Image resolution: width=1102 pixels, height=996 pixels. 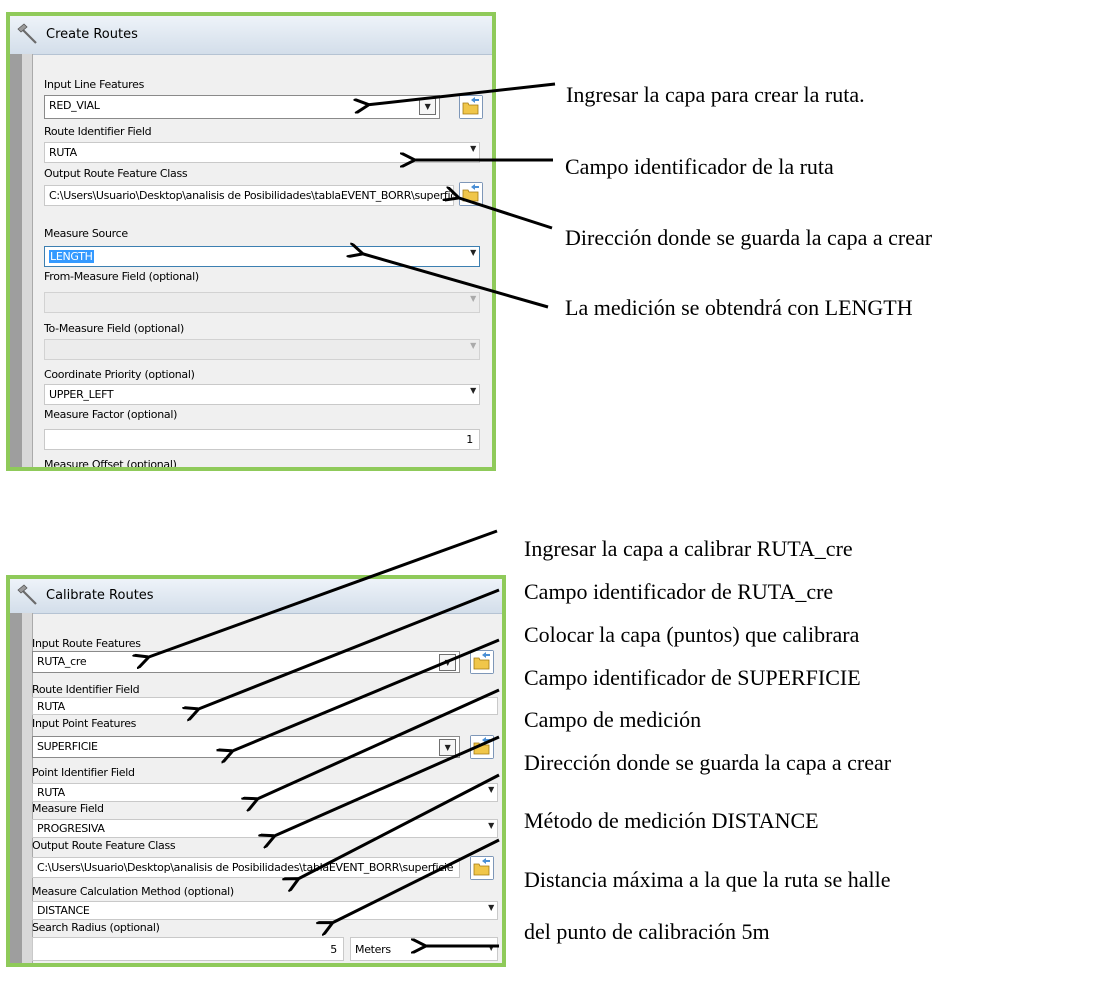 I want to click on arrow-calibrate-layer, so click(x=322, y=593).